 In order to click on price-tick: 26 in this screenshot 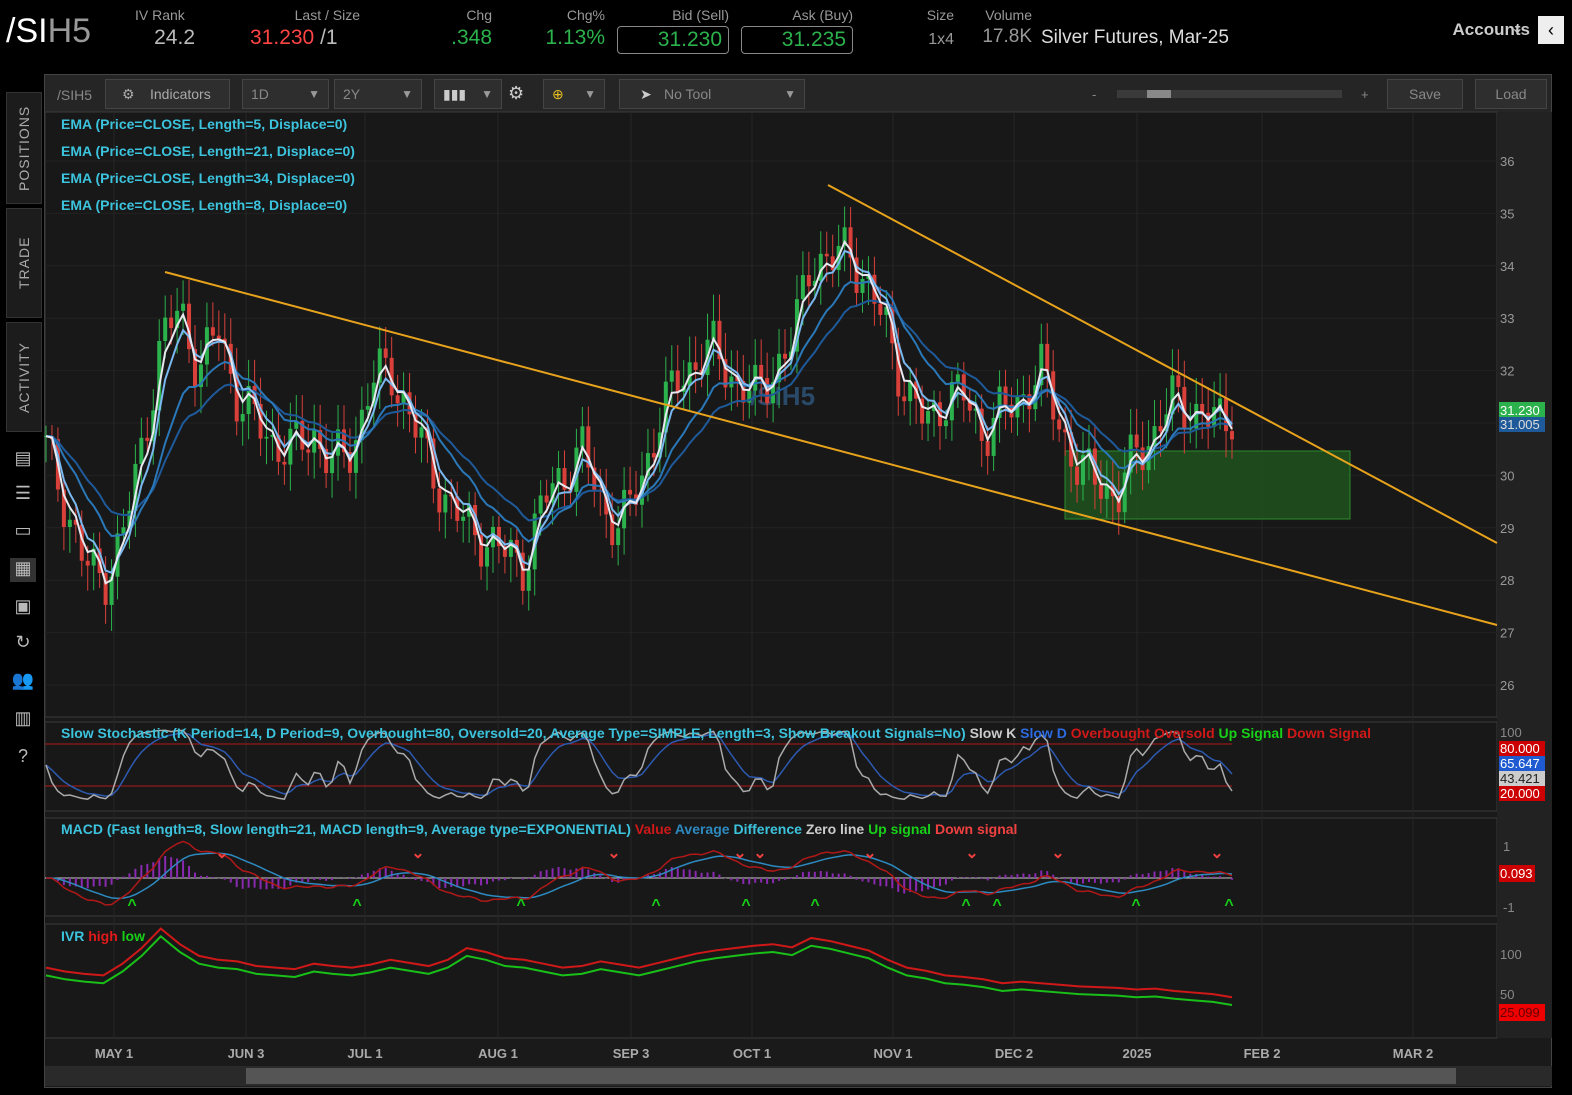, I will do `click(1507, 685)`.